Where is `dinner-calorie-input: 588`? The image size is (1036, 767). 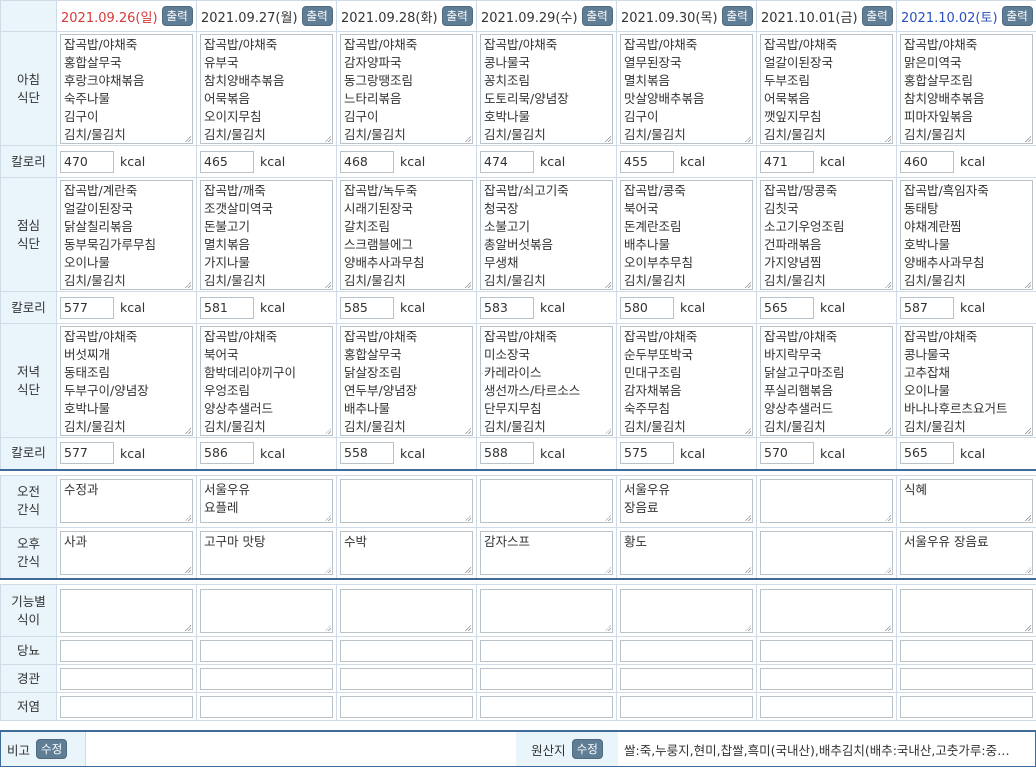
dinner-calorie-input: 588 is located at coordinates (507, 453).